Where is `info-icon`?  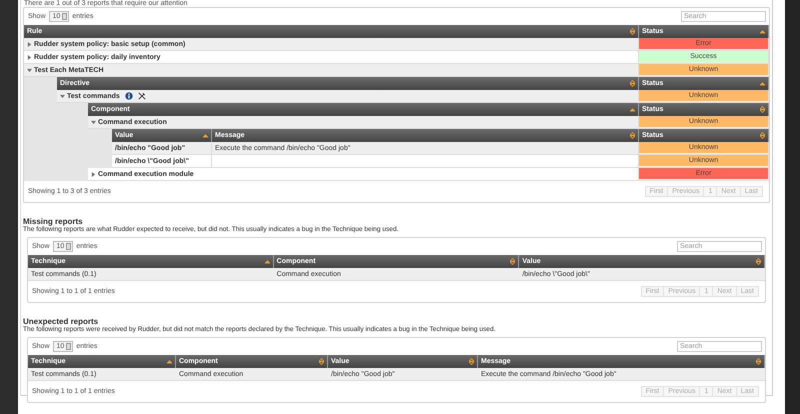 info-icon is located at coordinates (128, 96).